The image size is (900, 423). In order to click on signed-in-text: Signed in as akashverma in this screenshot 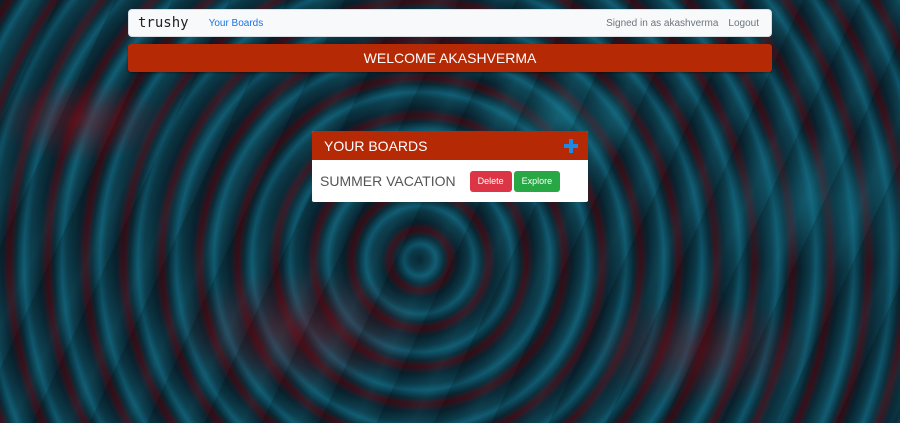, I will do `click(662, 23)`.